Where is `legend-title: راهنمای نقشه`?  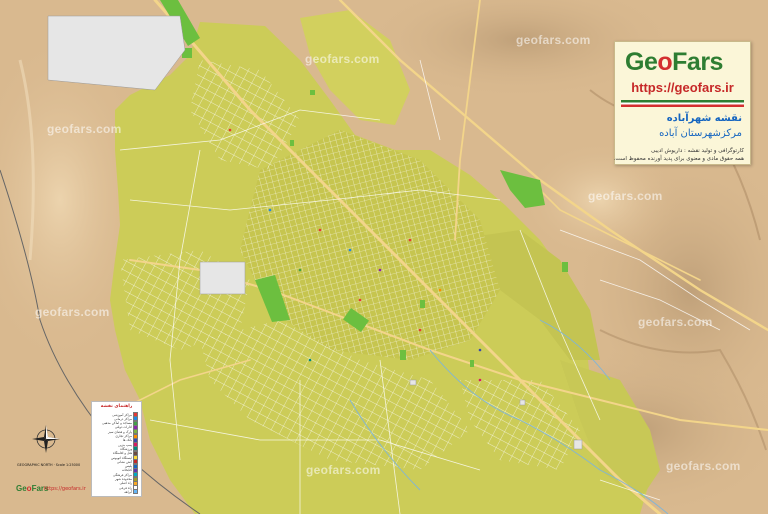
legend-title: راهنمای نقشه is located at coordinates (116, 406).